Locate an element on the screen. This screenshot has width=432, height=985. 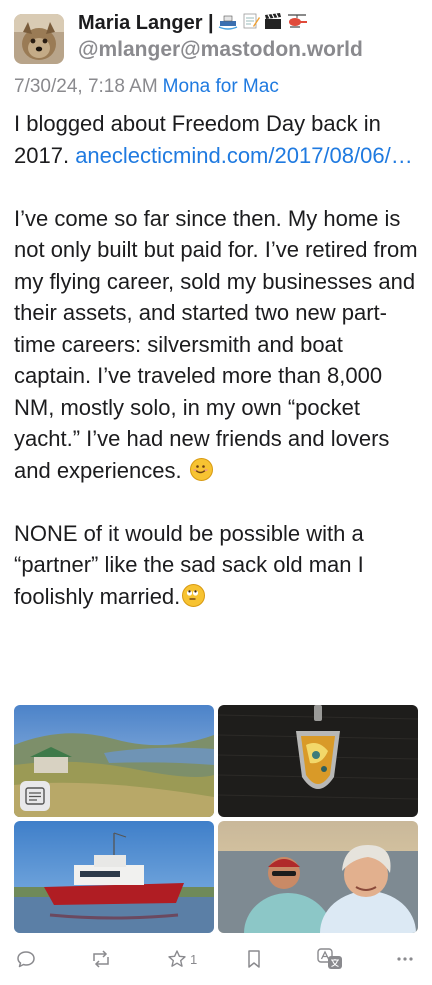
reply-button is located at coordinates (26, 959).